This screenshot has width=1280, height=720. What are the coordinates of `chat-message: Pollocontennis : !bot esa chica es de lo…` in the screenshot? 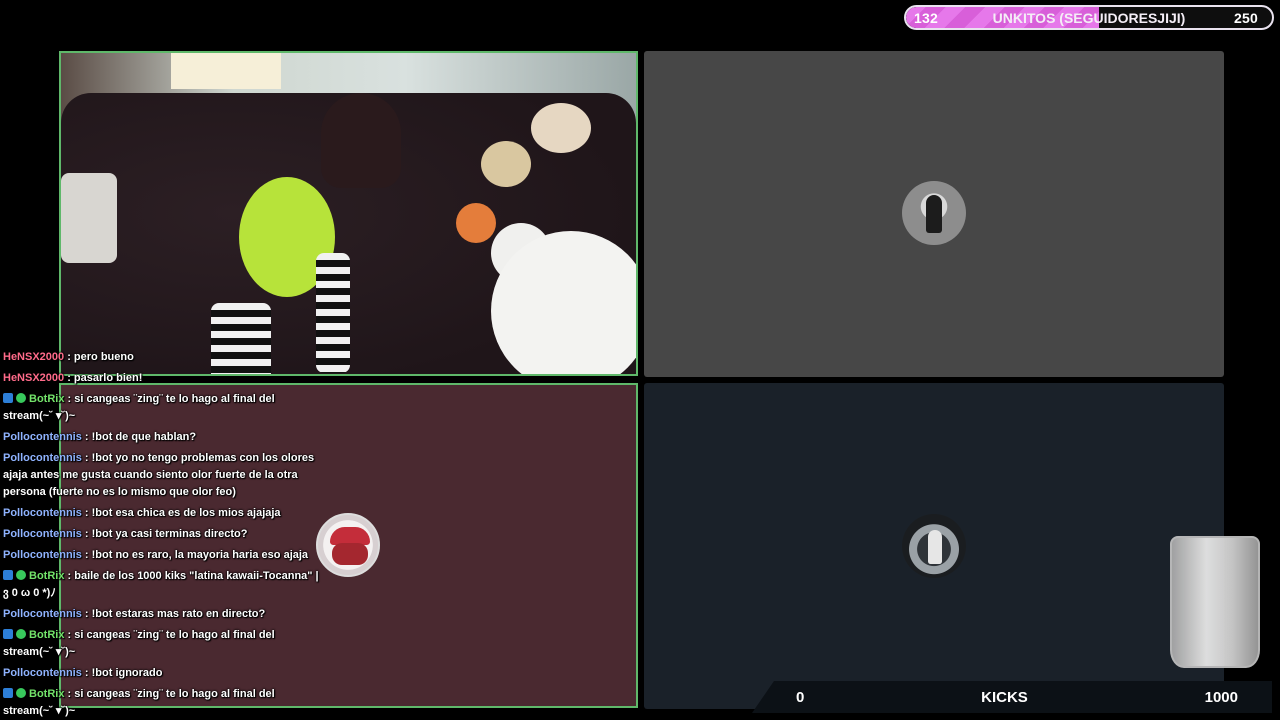 It's located at (163, 513).